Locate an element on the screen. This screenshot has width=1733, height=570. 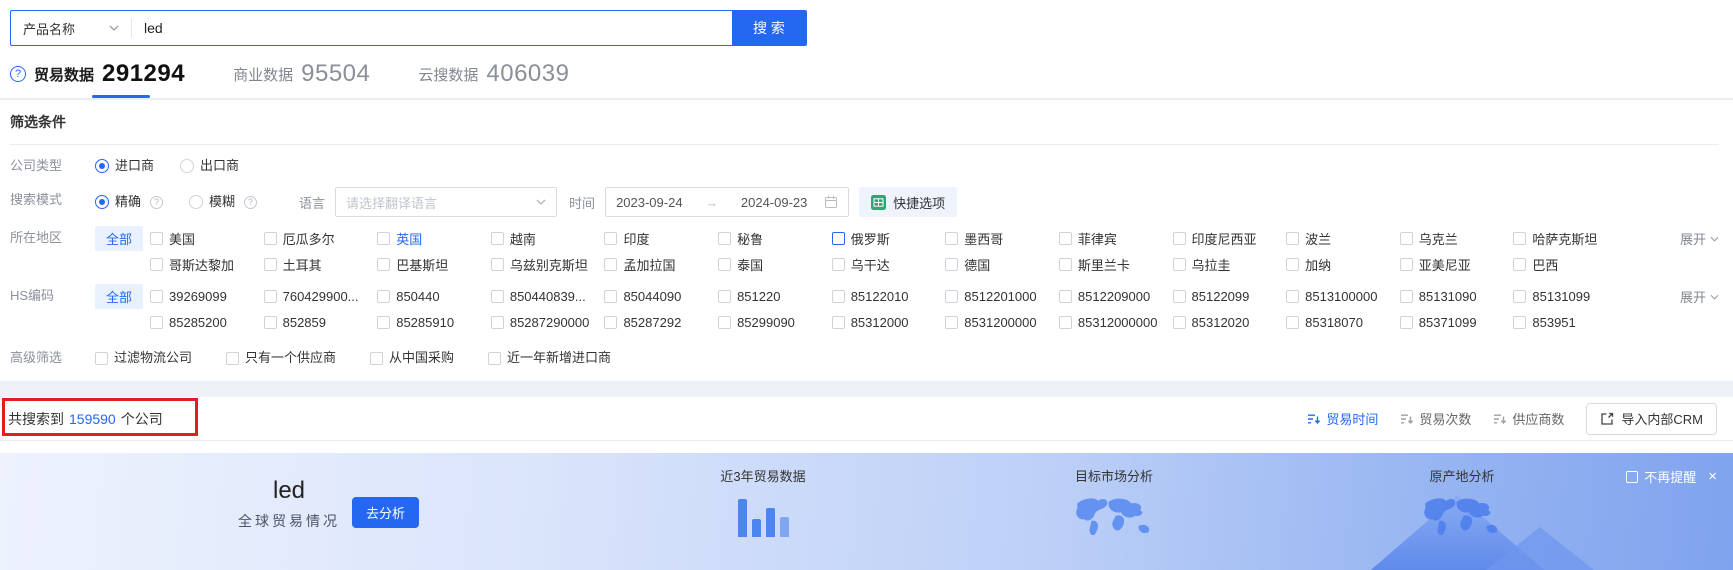
hs-code-checkbox: 850440 is located at coordinates (434, 296).